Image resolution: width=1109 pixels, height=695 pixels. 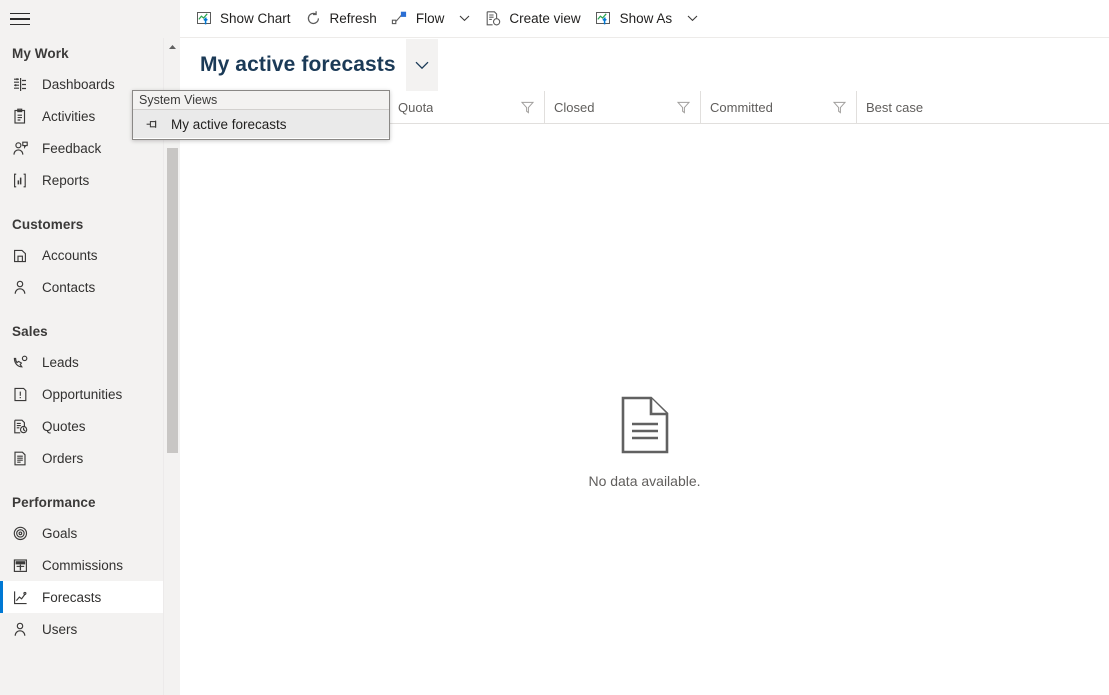 What do you see at coordinates (23, 84) in the screenshot?
I see `dashboards-icon` at bounding box center [23, 84].